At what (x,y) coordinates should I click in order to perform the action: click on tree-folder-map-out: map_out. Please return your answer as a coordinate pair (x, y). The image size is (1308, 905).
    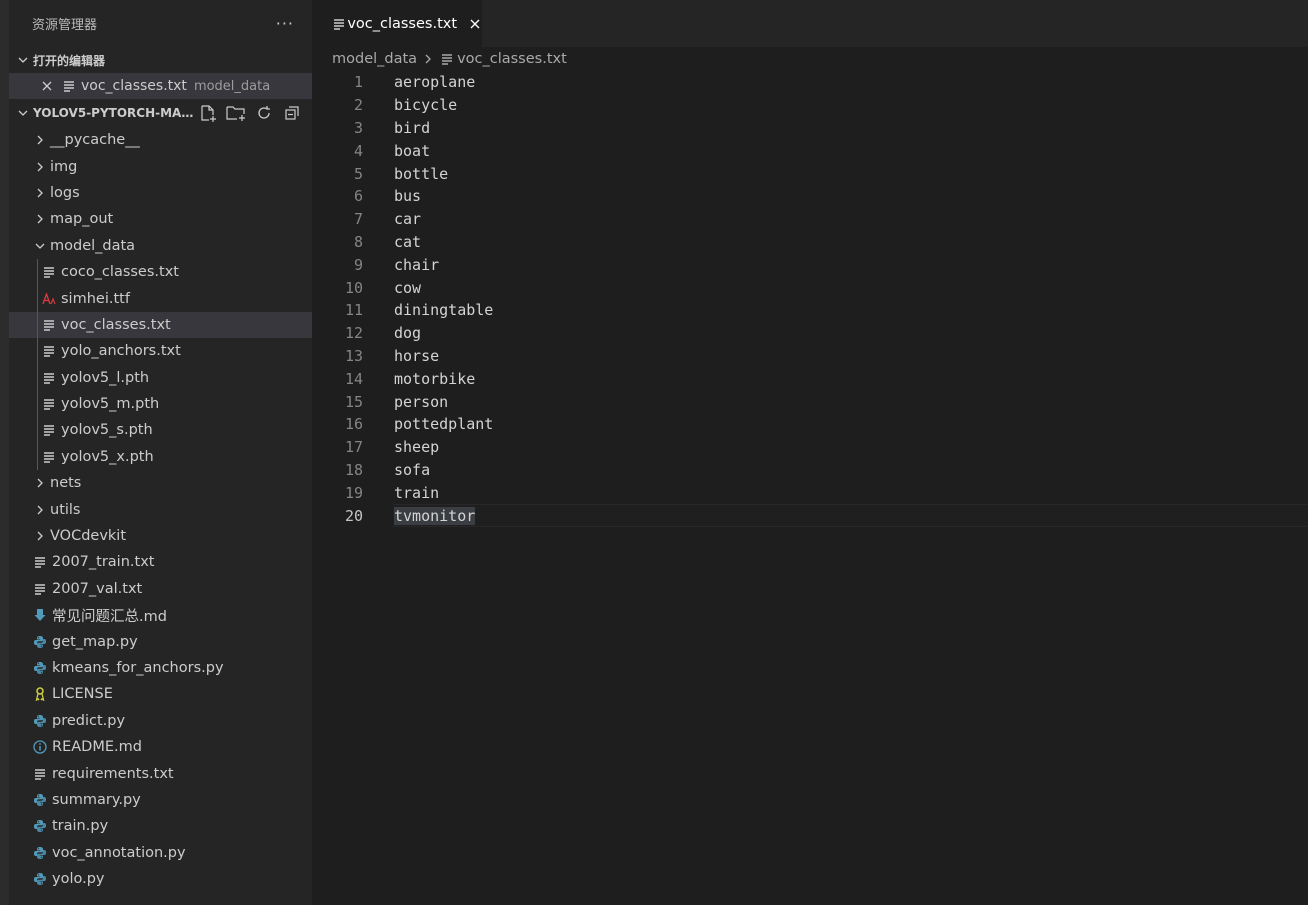
    Looking at the image, I should click on (160, 219).